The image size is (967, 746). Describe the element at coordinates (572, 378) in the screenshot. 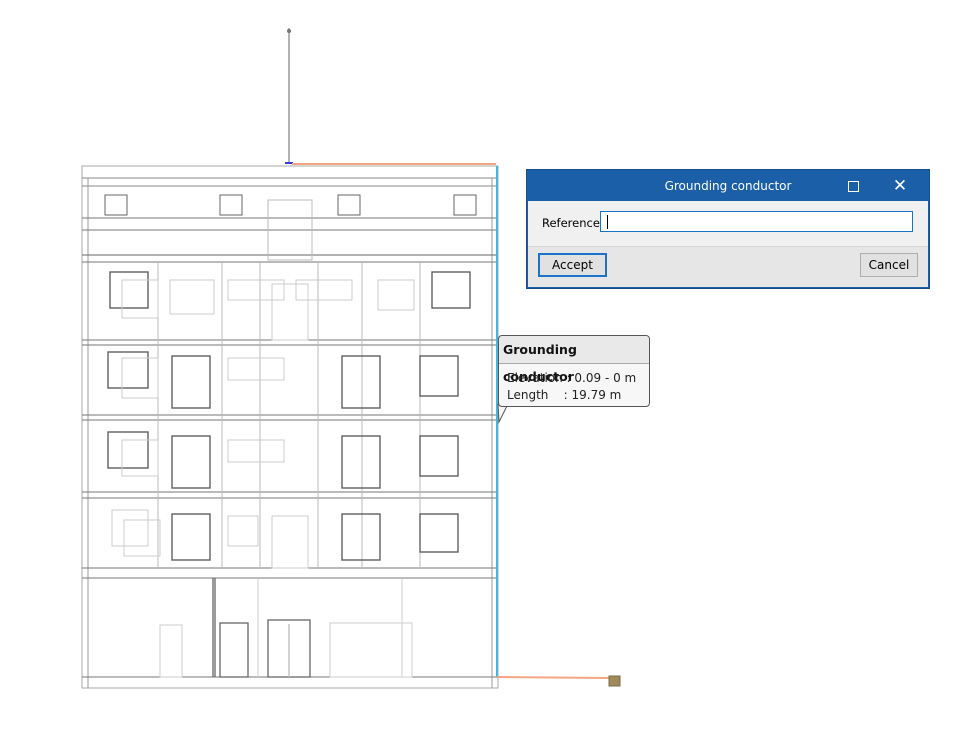

I see `tooltip-elevation: Elevation : 0.09 - 0 m` at that location.